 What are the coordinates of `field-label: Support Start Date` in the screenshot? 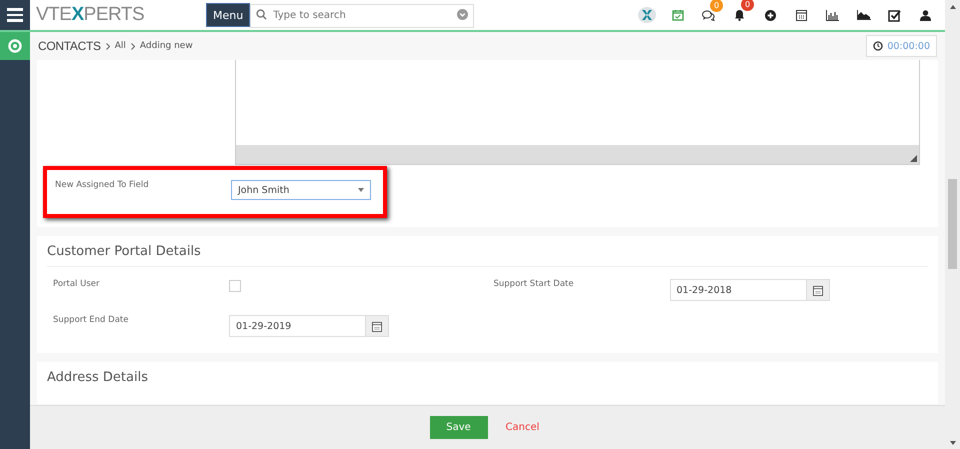 It's located at (534, 285).